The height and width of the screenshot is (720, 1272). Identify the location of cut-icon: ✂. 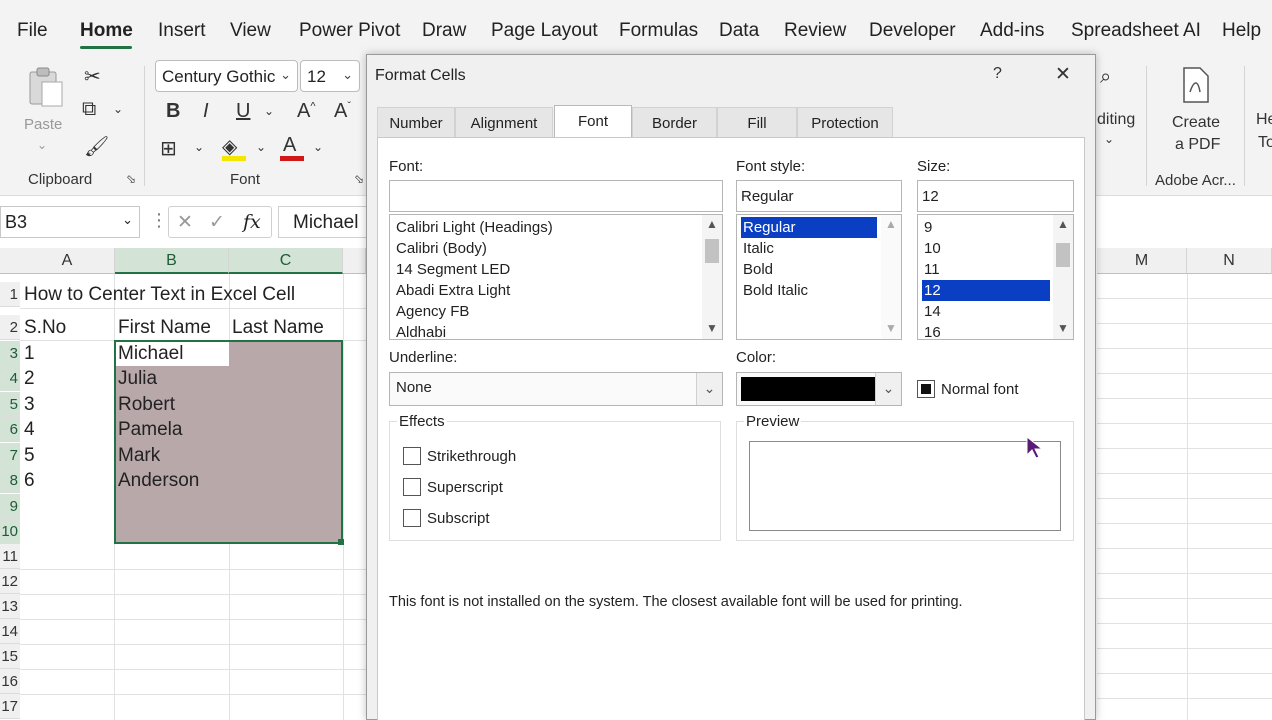
(92, 76).